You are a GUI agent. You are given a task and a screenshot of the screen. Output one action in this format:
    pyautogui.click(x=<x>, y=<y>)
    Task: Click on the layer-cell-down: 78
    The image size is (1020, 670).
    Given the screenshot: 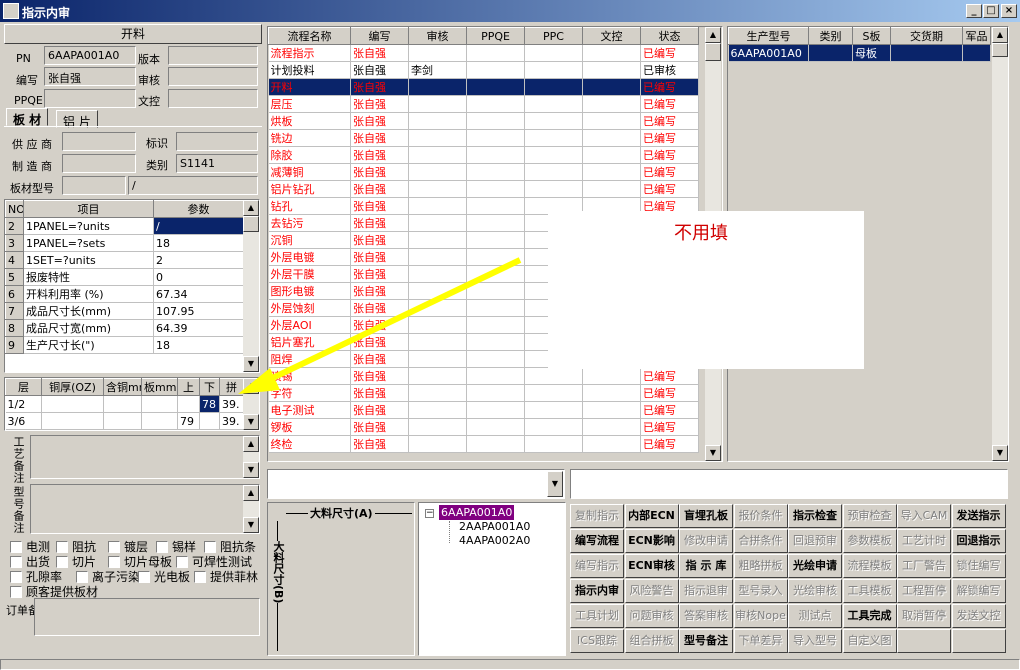 What is the action you would take?
    pyautogui.click(x=209, y=404)
    